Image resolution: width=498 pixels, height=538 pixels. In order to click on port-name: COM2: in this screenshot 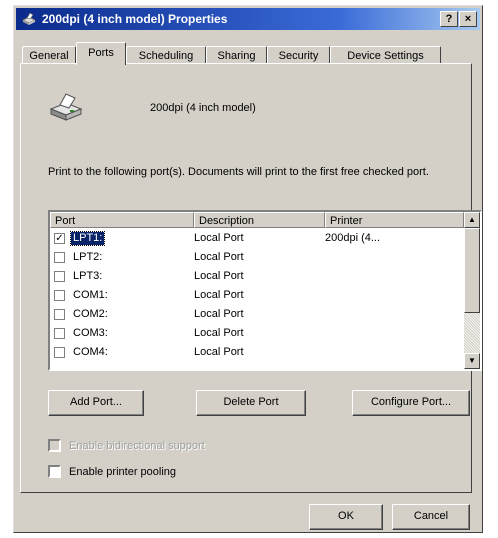, I will do `click(90, 314)`.